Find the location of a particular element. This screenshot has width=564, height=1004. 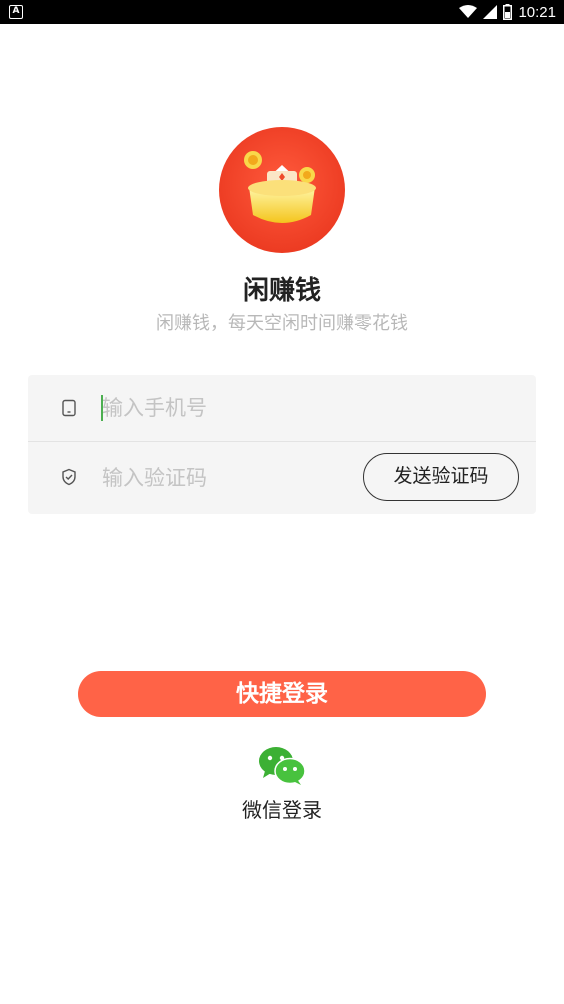

quick-login-button: 快捷登录 is located at coordinates (282, 694).